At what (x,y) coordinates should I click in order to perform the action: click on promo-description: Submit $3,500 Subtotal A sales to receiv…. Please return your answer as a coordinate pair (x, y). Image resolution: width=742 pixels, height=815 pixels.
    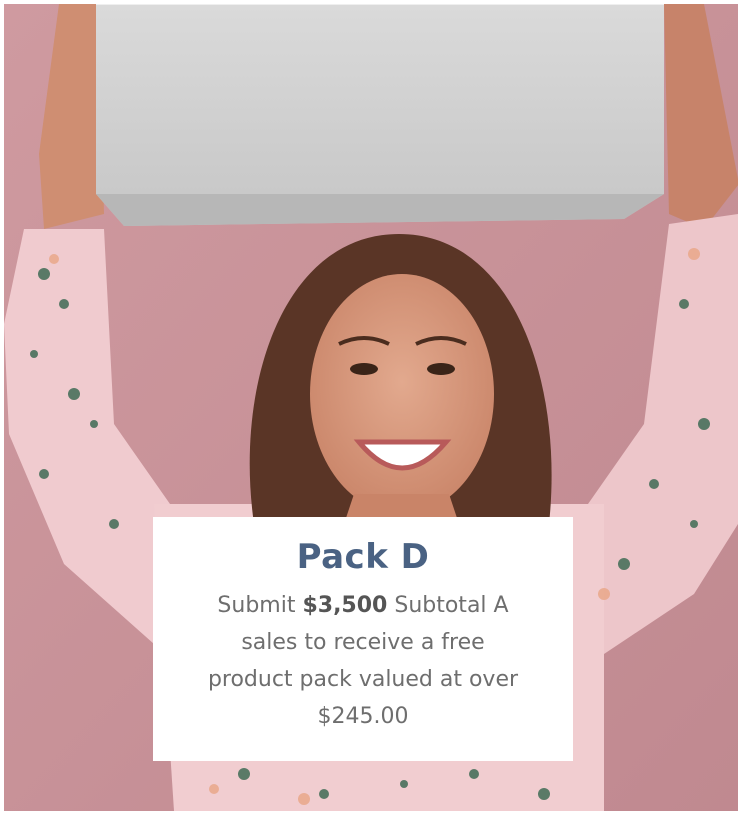
    Looking at the image, I should click on (363, 661).